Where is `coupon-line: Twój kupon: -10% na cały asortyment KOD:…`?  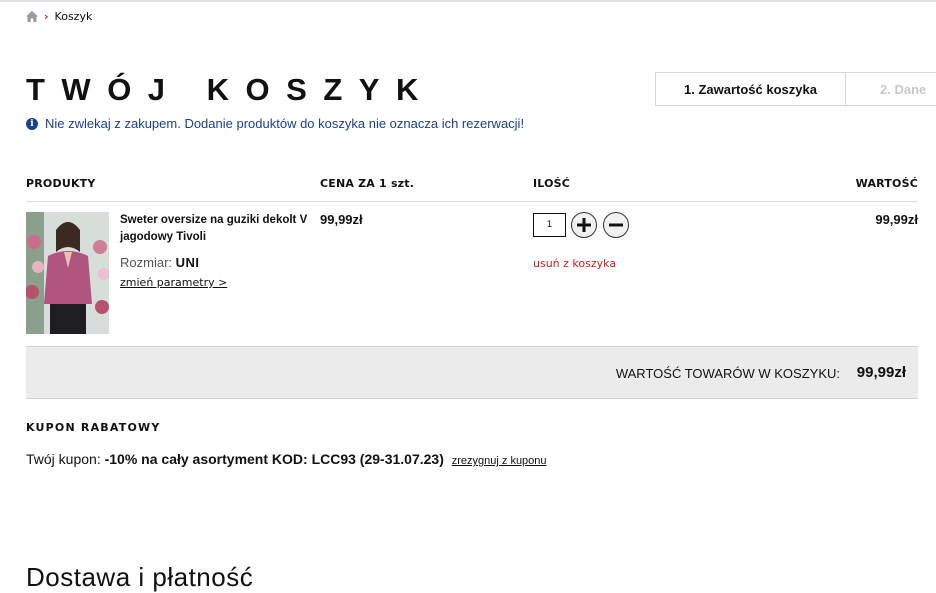
coupon-line: Twój kupon: -10% na cały asortyment KOD:… is located at coordinates (286, 459).